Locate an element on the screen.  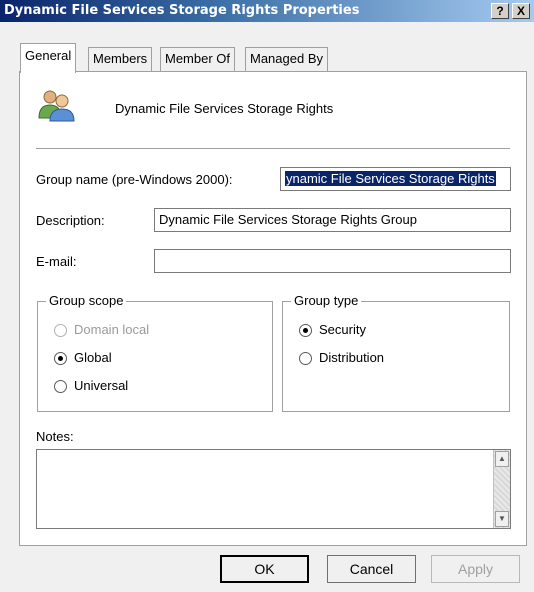
radio-label: Universal is located at coordinates (101, 385).